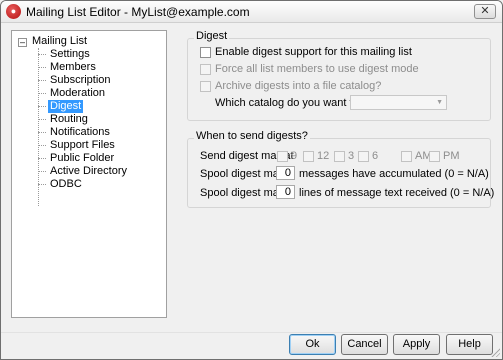  Describe the element at coordinates (66, 184) in the screenshot. I see `tree-item-label: ODBC` at that location.